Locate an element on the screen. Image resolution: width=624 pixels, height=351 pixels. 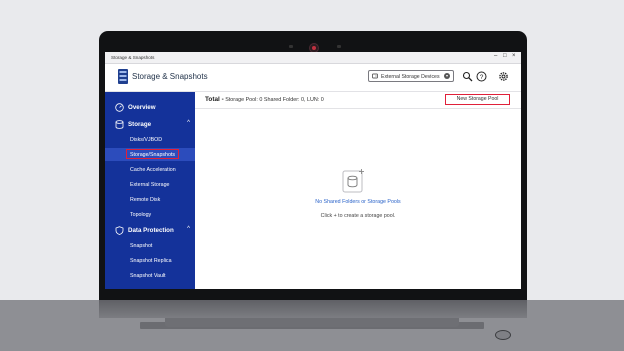
sidebar-item-overview: Overview is located at coordinates (150, 107).